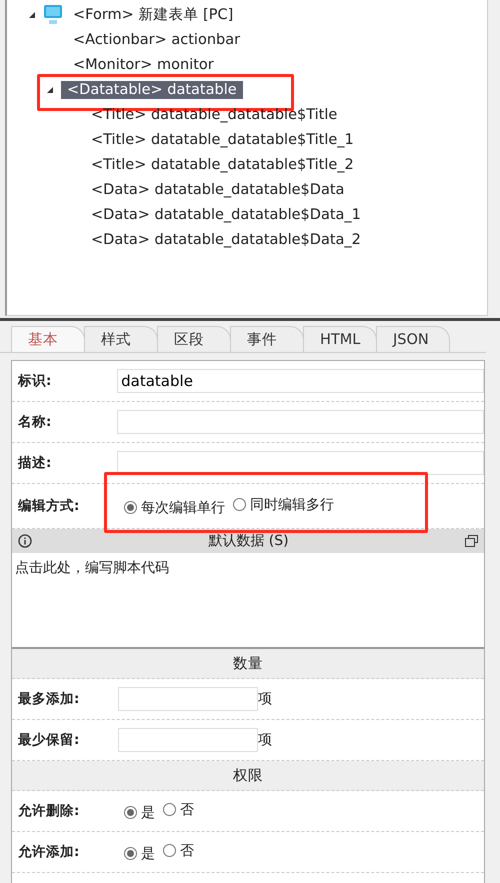 The height and width of the screenshot is (883, 500). I want to click on info-icon, so click(25, 541).